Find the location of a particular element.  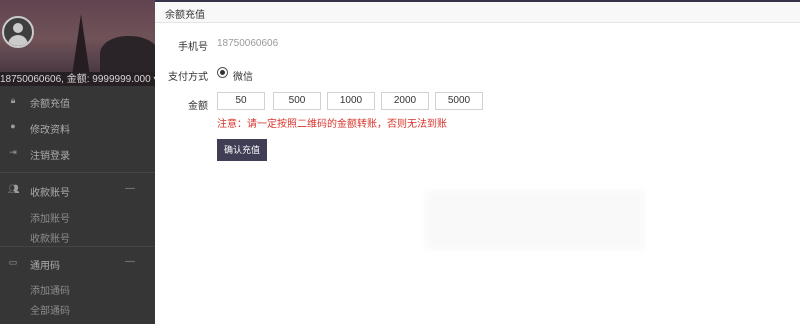

amount-option-1000: 1000 is located at coordinates (351, 101).